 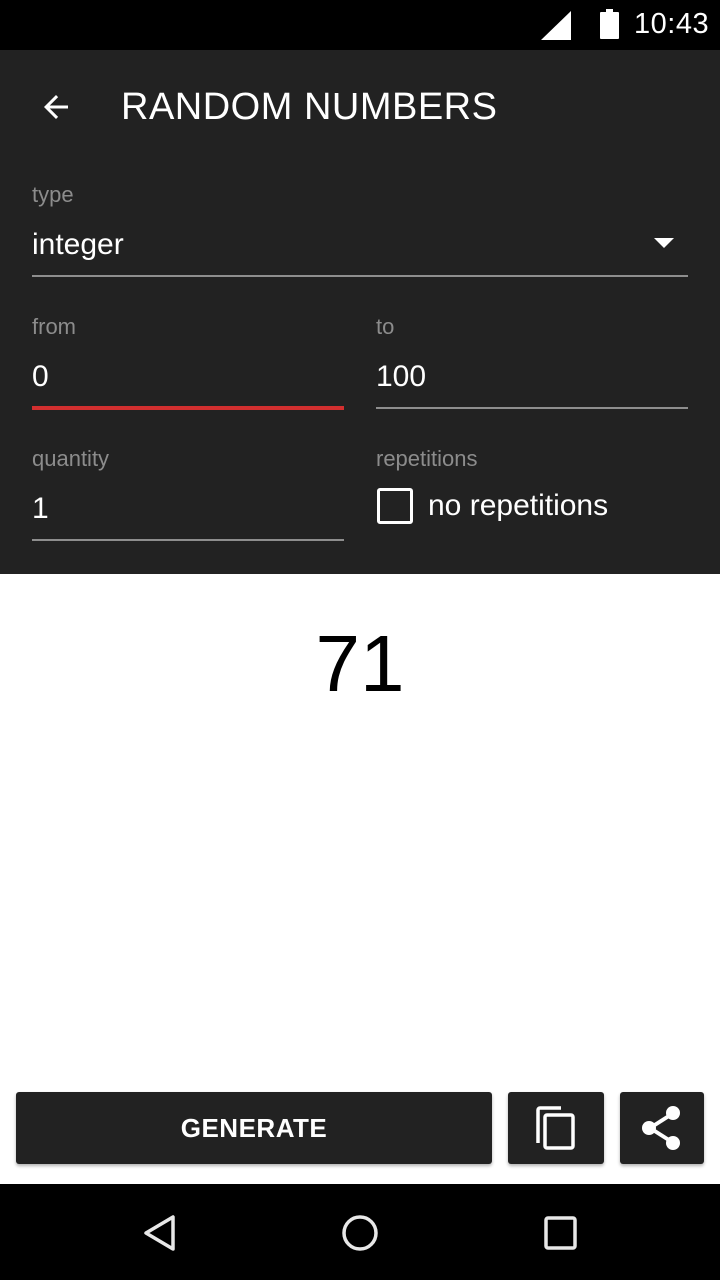 What do you see at coordinates (71, 458) in the screenshot?
I see `quantity-label: quantity` at bounding box center [71, 458].